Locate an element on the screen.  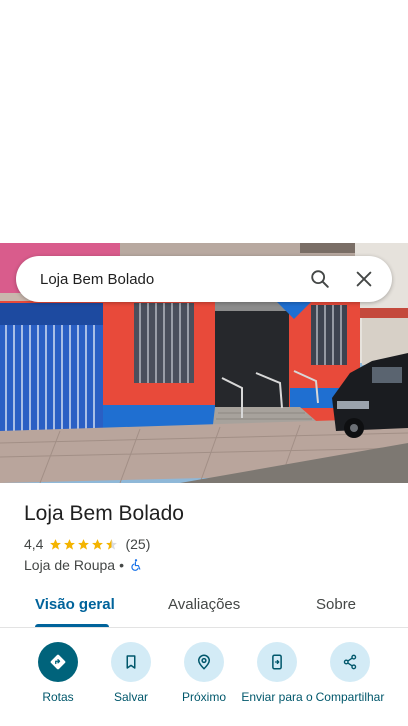
category-row: Loja de Roupa • is located at coordinates (83, 565).